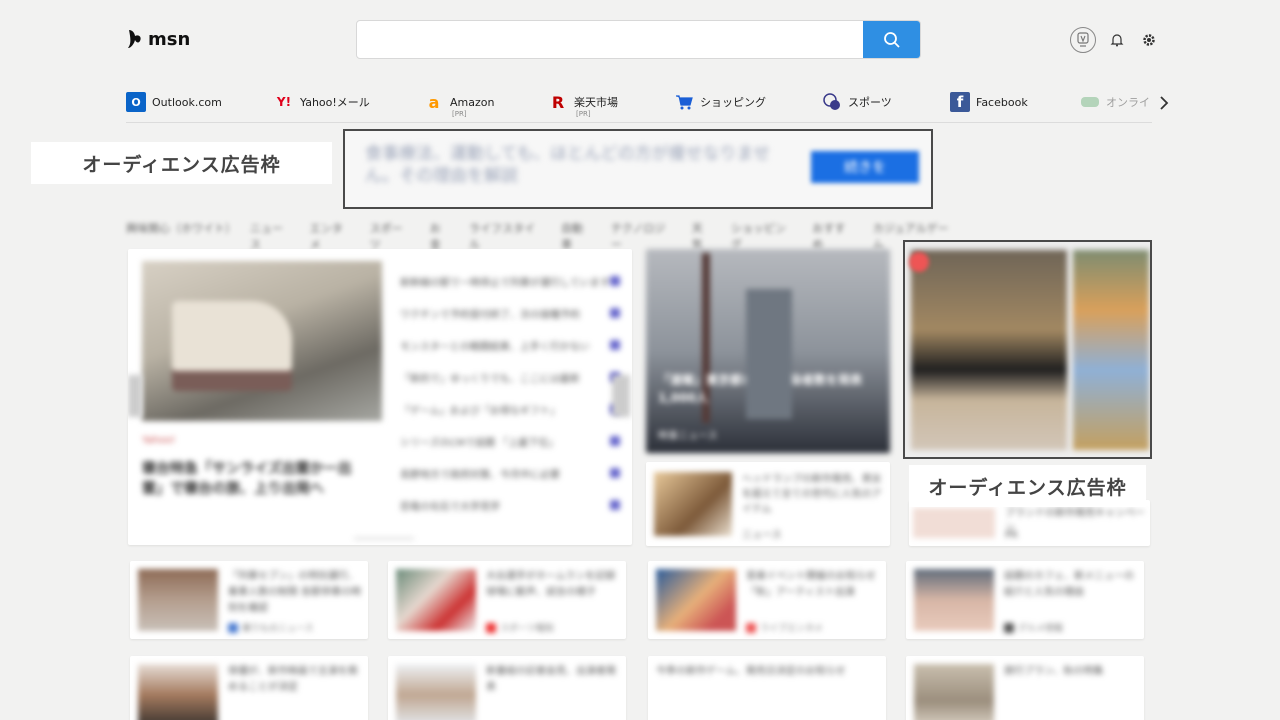 Image resolution: width=1280 pixels, height=720 pixels. I want to click on quick-link-online-games: オンライ, so click(1115, 102).